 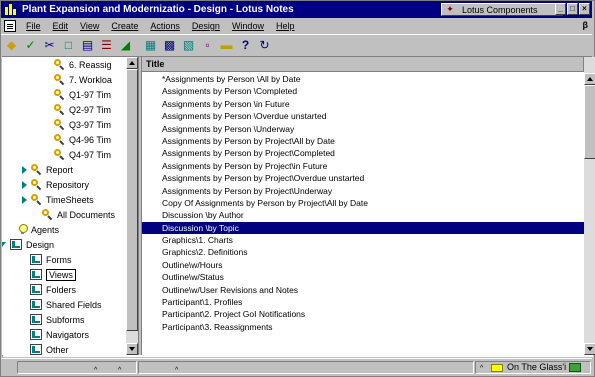 I want to click on navigator-item: Agents, so click(x=64, y=229).